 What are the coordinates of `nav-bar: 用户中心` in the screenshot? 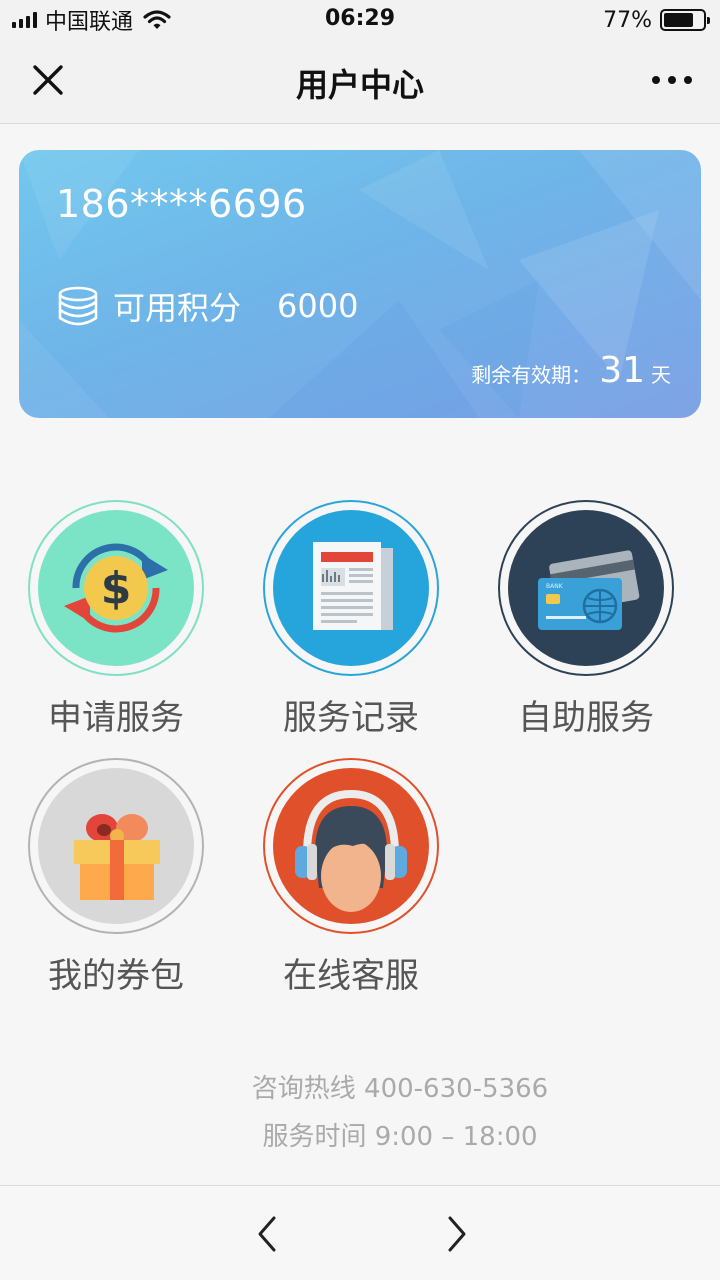 It's located at (360, 82).